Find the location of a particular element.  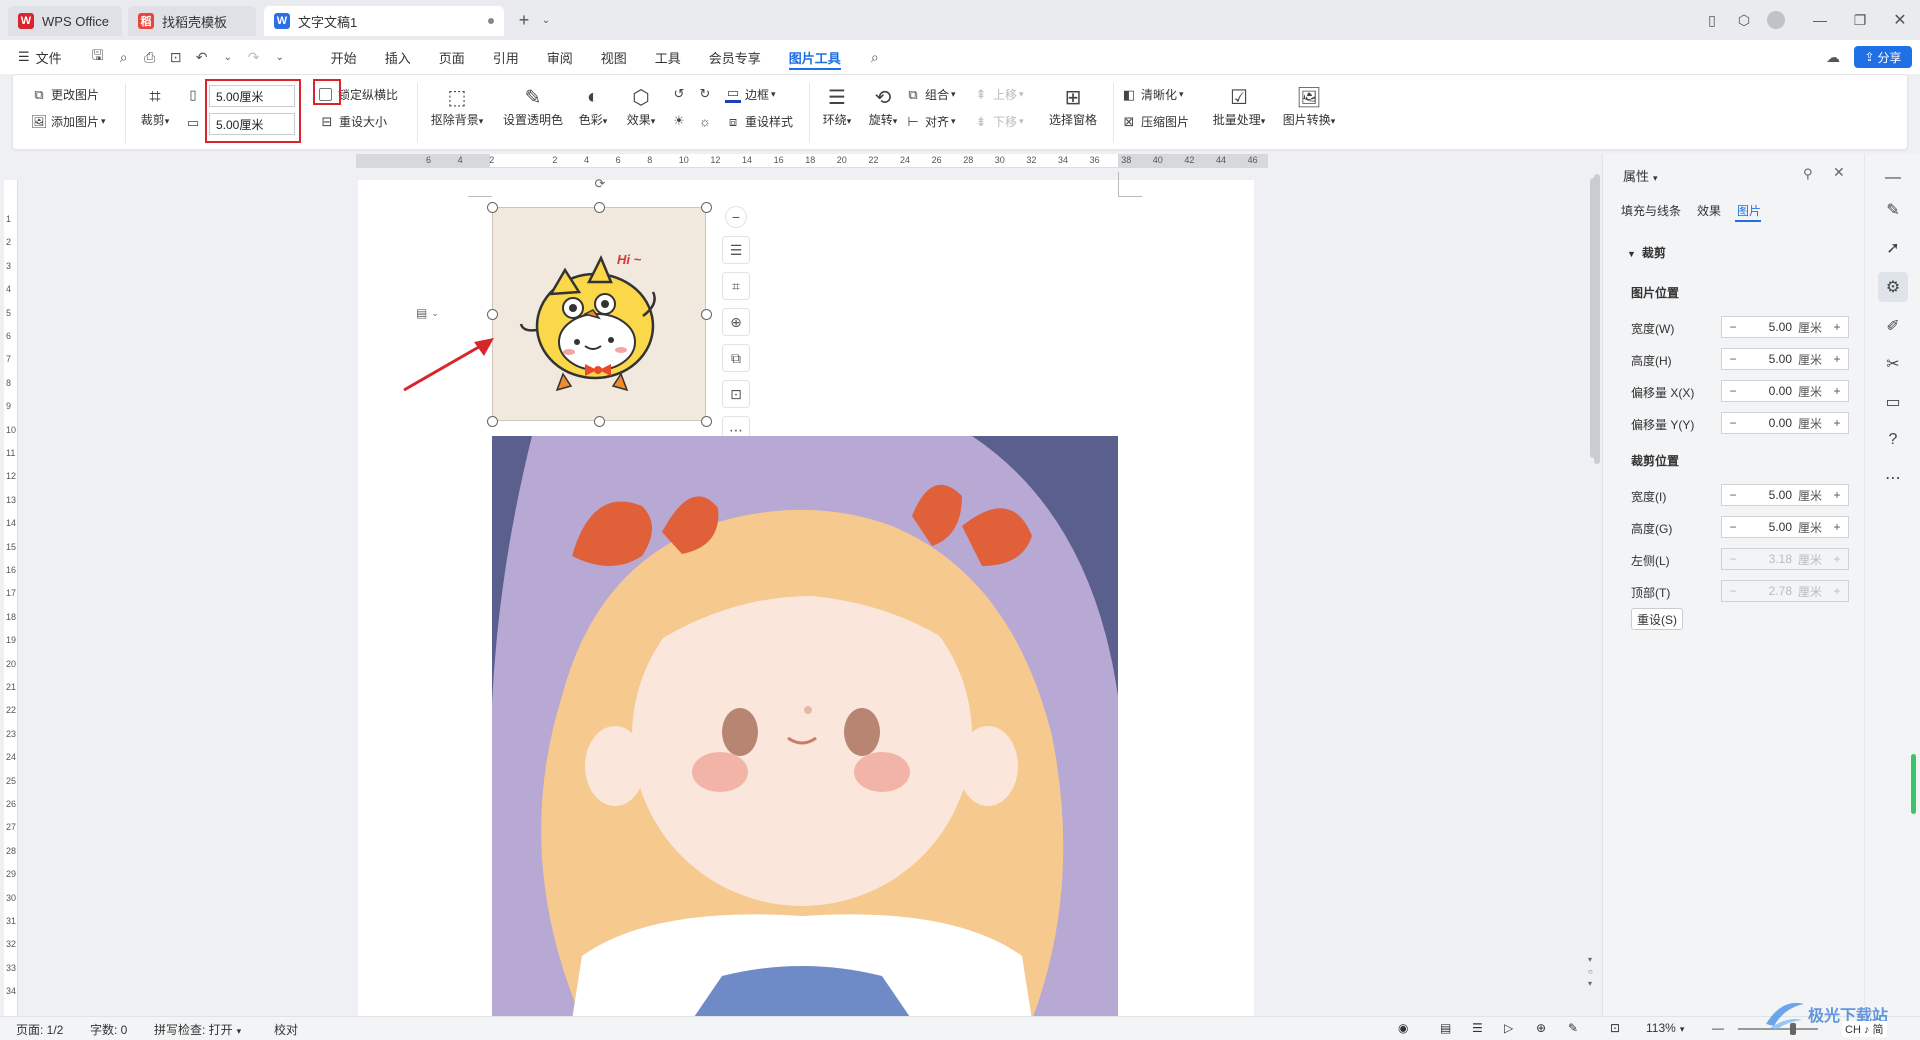

print-preview-icon: ⊡ is located at coordinates (176, 57).